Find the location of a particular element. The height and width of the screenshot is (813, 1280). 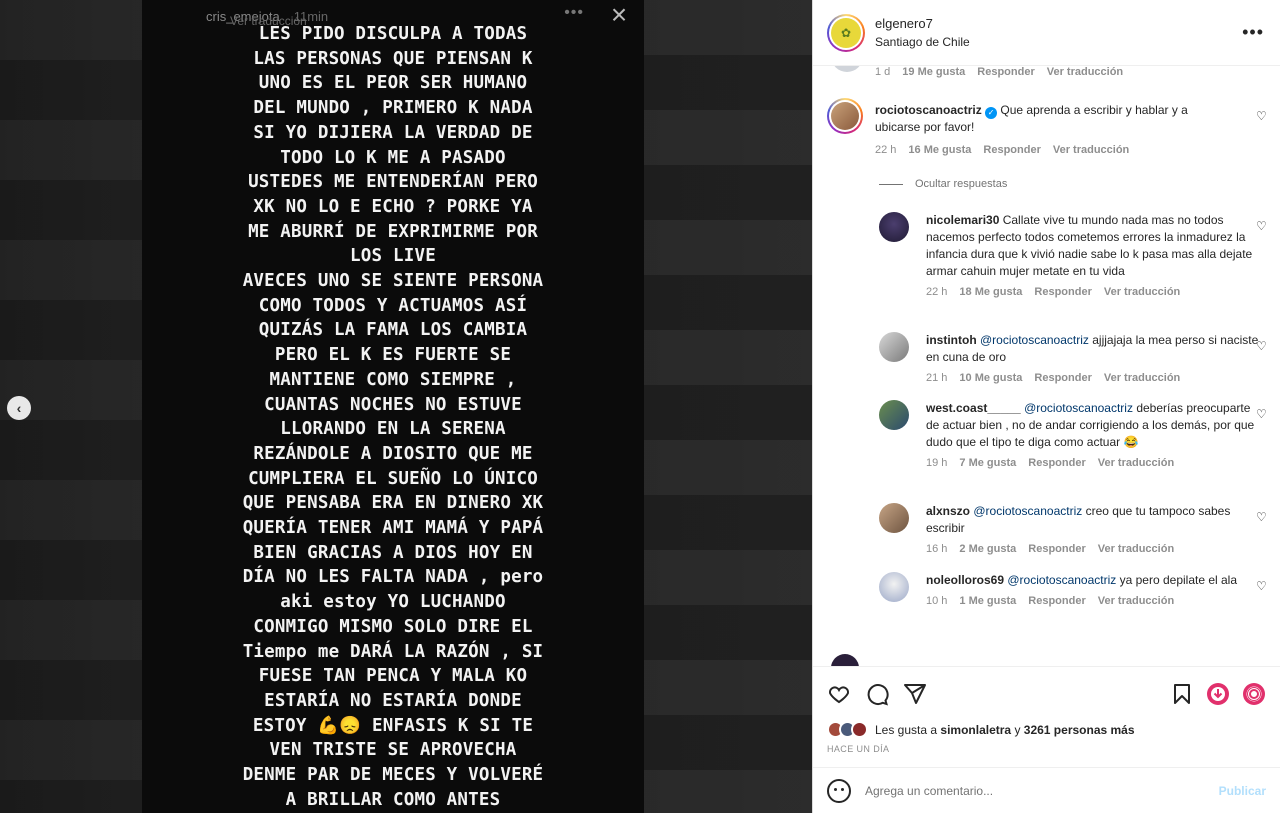

comment-username: nicolemari30 is located at coordinates (962, 220).